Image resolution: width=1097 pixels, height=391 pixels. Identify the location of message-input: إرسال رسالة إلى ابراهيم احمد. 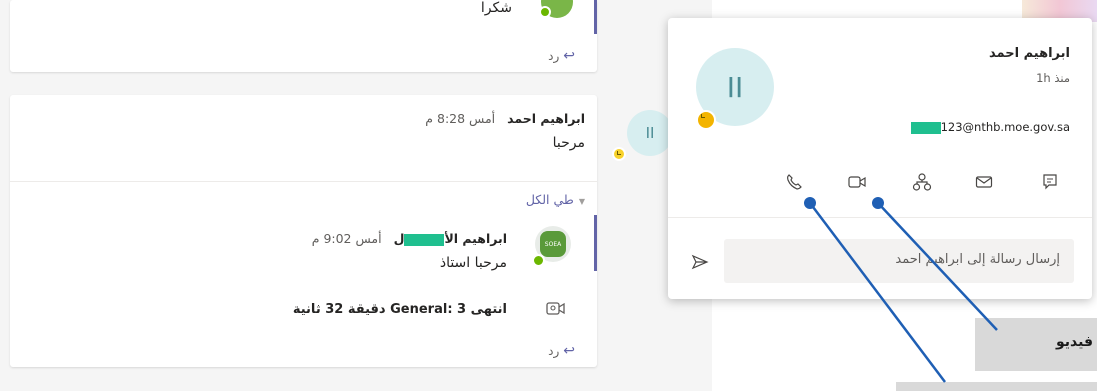
(899, 261).